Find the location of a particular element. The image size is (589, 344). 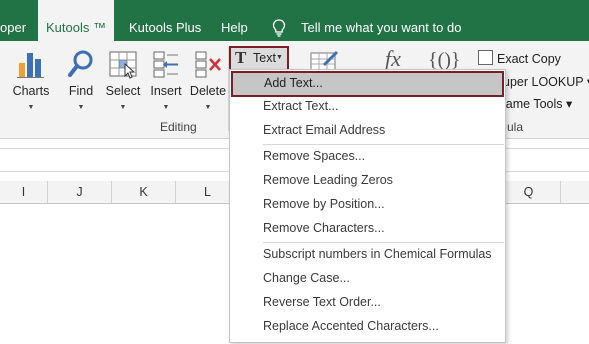

bar-chart-icon is located at coordinates (31, 66).